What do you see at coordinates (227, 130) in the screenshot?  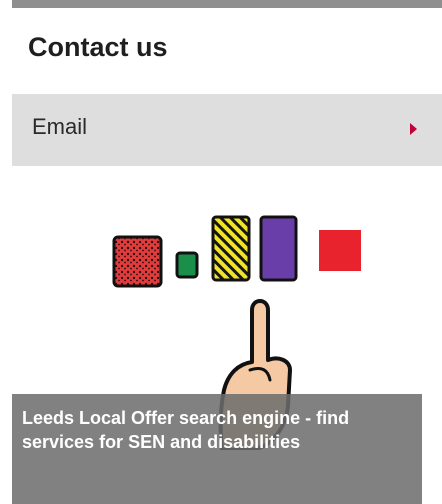 I see `email-link: Email` at bounding box center [227, 130].